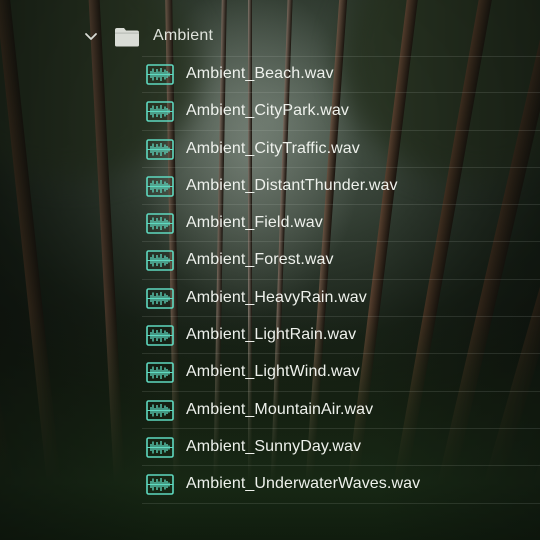 The image size is (540, 540). What do you see at coordinates (276, 297) in the screenshot?
I see `file-name: Ambient_HeavyRain.wav` at bounding box center [276, 297].